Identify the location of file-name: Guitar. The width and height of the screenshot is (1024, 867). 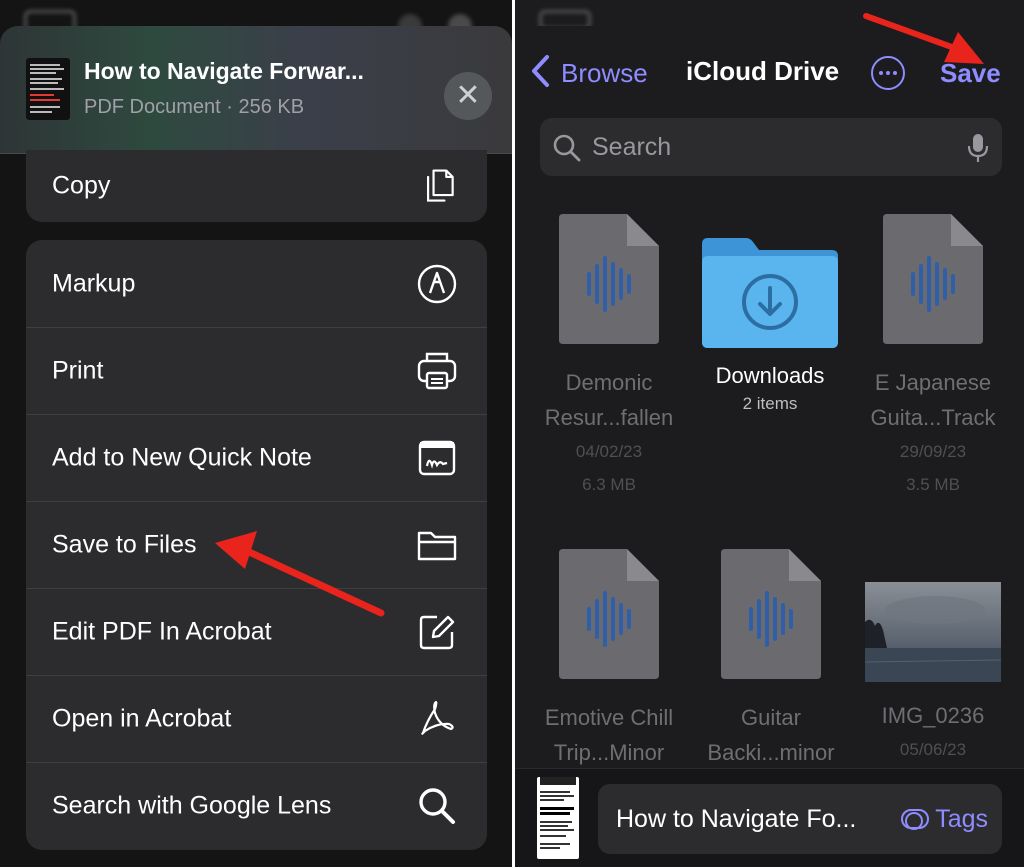
(771, 717).